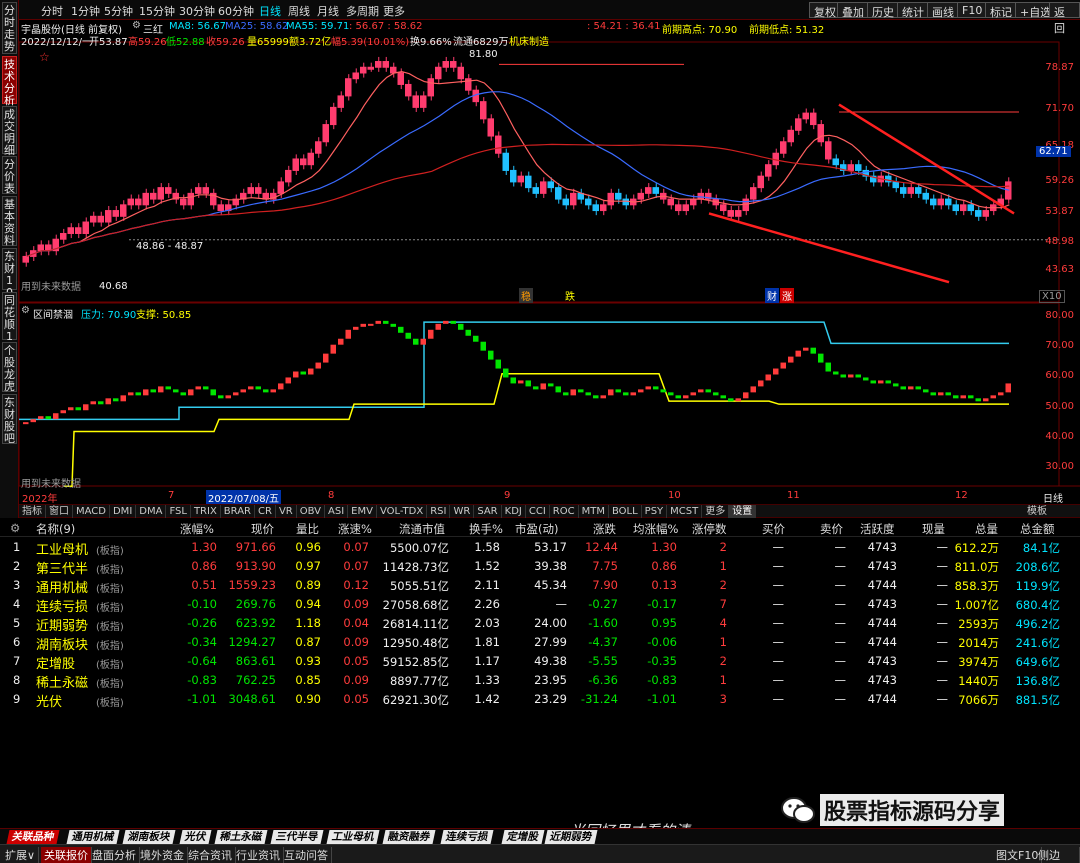  I want to click on indicator-tab: CR, so click(265, 511).